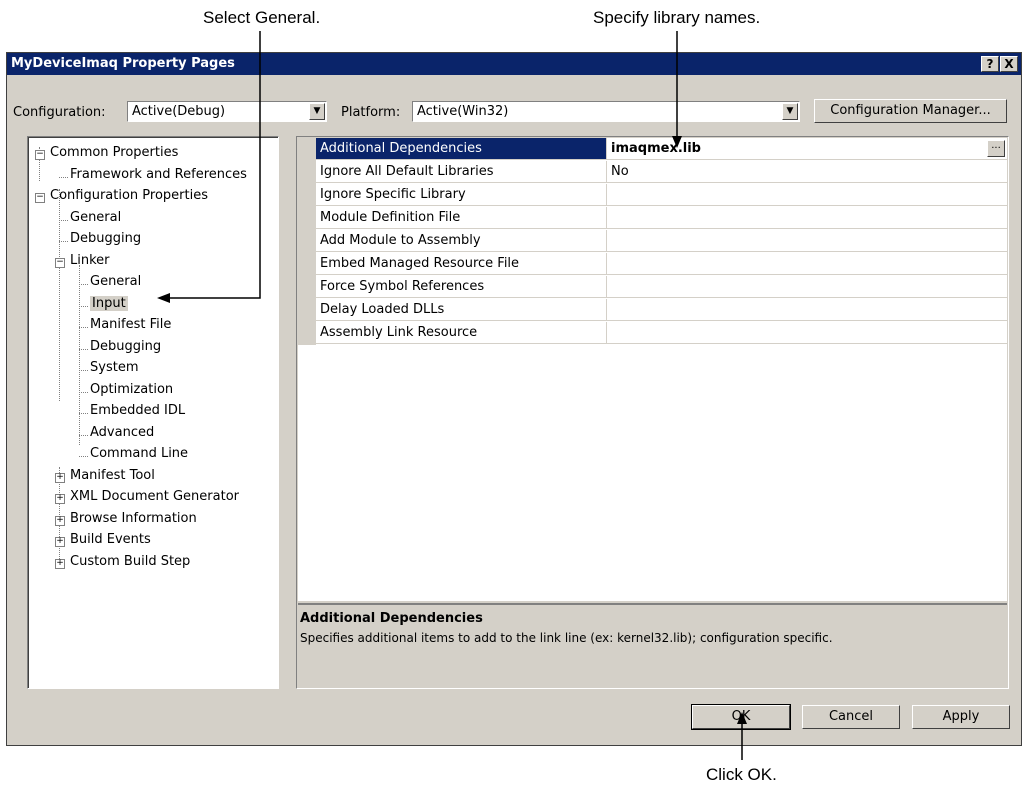 This screenshot has width=1028, height=788. I want to click on platform-label: Platform:, so click(371, 112).